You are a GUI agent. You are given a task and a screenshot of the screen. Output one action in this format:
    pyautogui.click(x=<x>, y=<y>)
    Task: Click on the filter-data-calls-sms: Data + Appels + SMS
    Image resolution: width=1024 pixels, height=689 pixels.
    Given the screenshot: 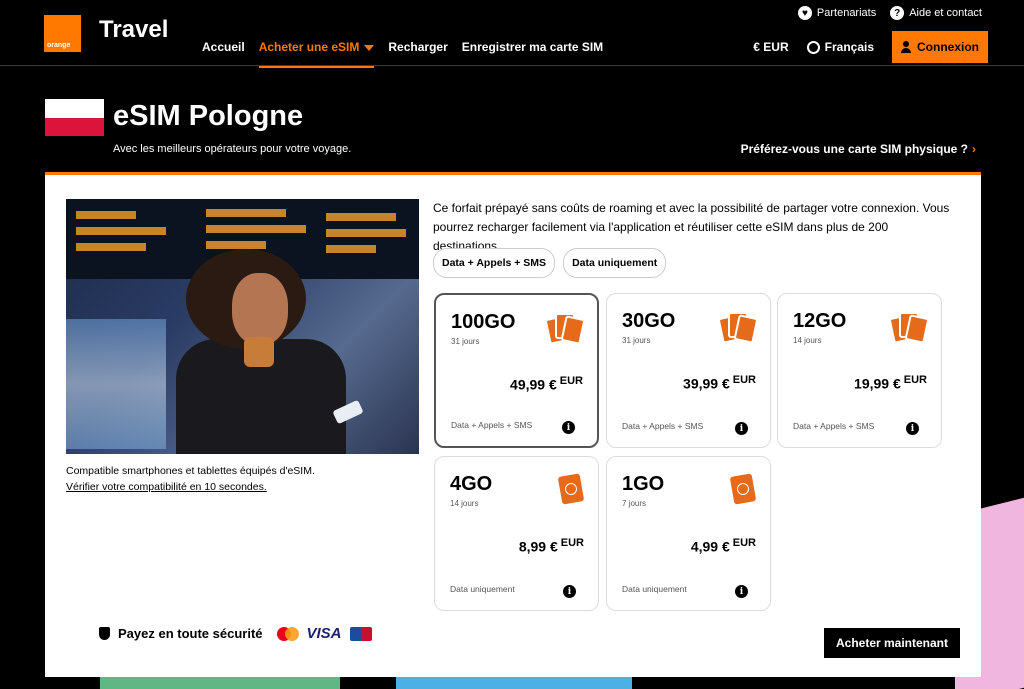 What is the action you would take?
    pyautogui.click(x=494, y=263)
    